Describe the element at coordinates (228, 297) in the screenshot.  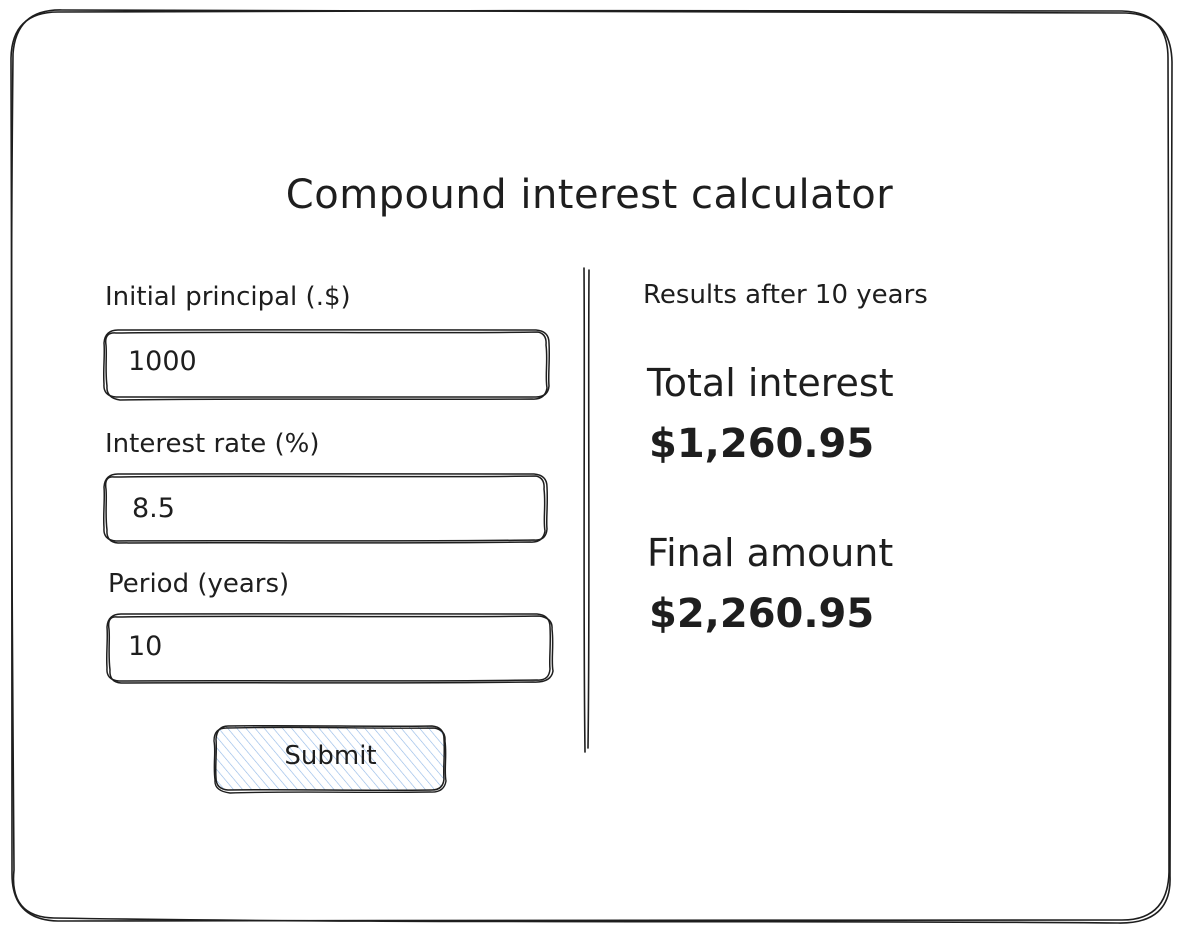
I see `principal-label: Initial principal (.$)` at that location.